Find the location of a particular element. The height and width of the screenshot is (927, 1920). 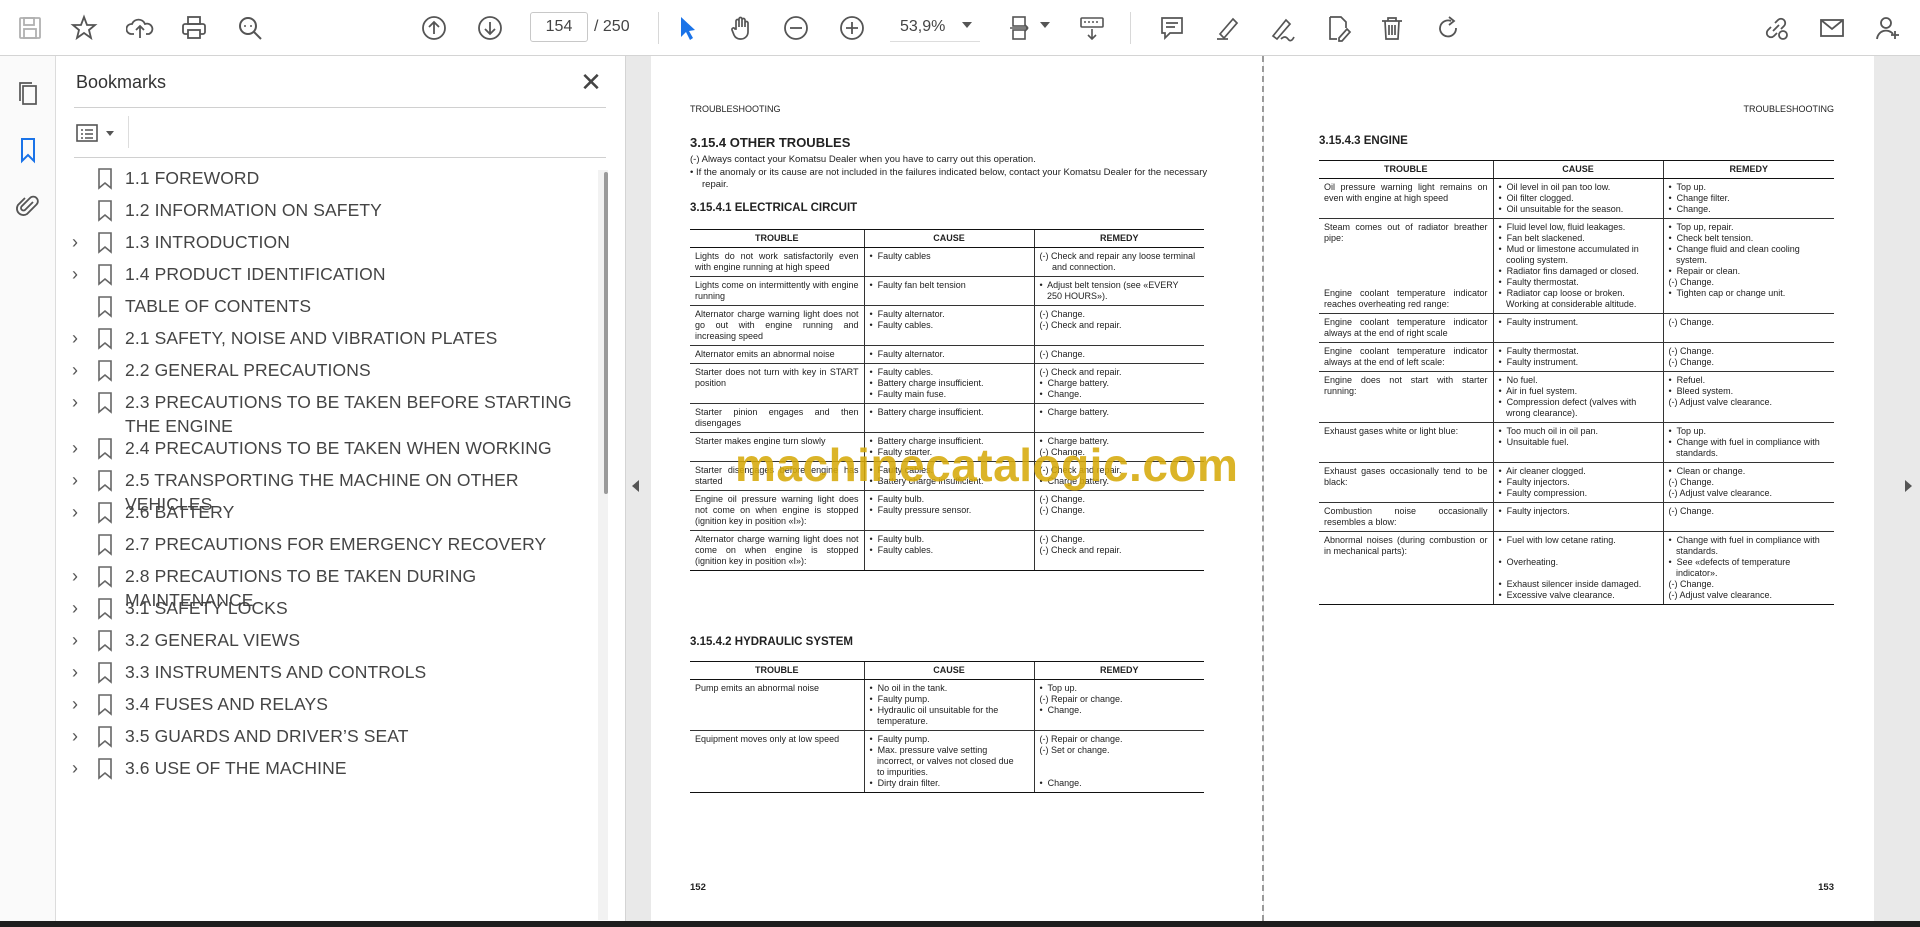

email-icon is located at coordinates (1832, 28).